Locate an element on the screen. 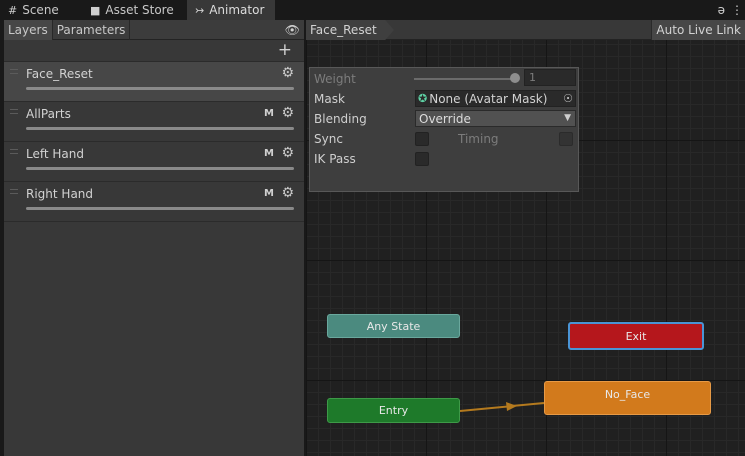 The height and width of the screenshot is (456, 745). state-node-entry: Entry is located at coordinates (393, 410).